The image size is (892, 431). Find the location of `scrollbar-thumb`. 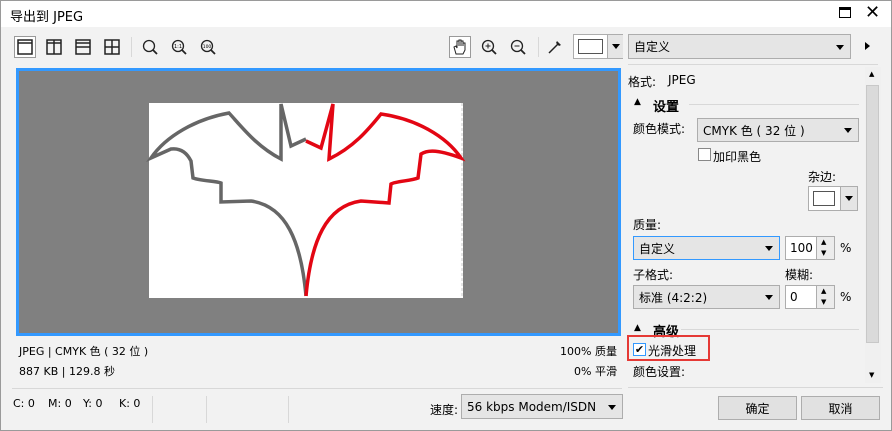

scrollbar-thumb is located at coordinates (872, 214).